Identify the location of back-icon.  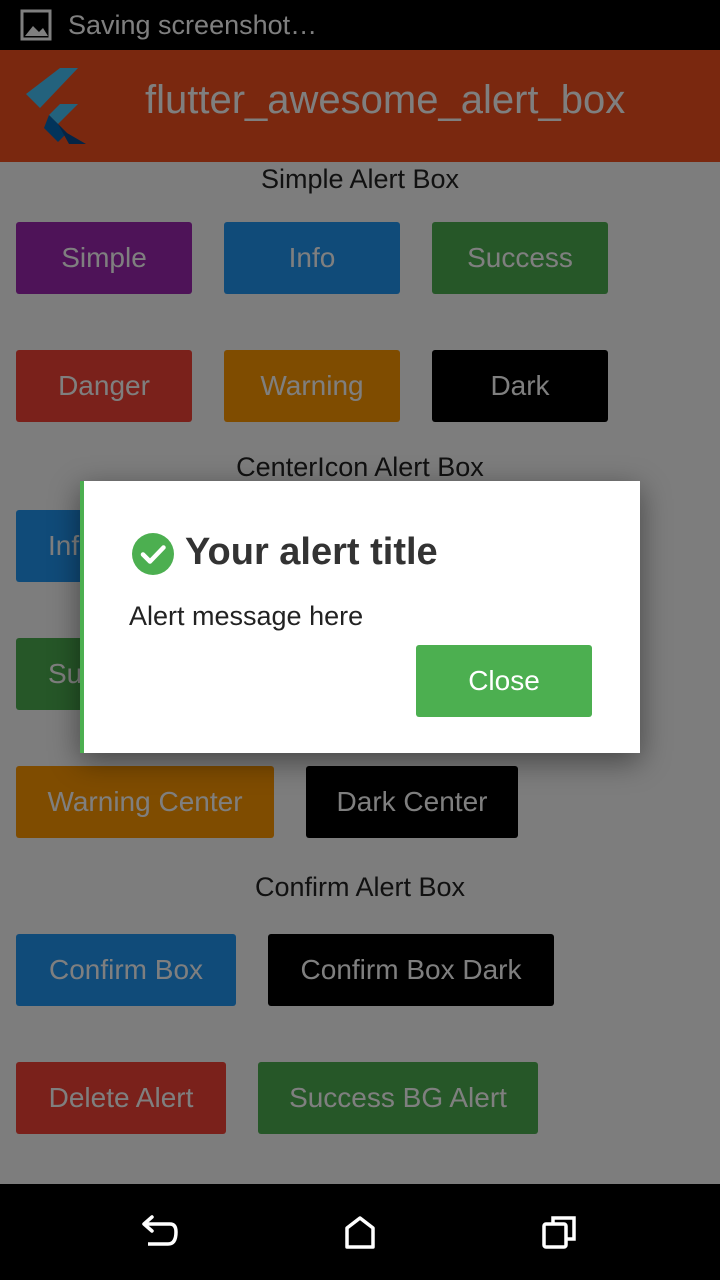
(160, 1232).